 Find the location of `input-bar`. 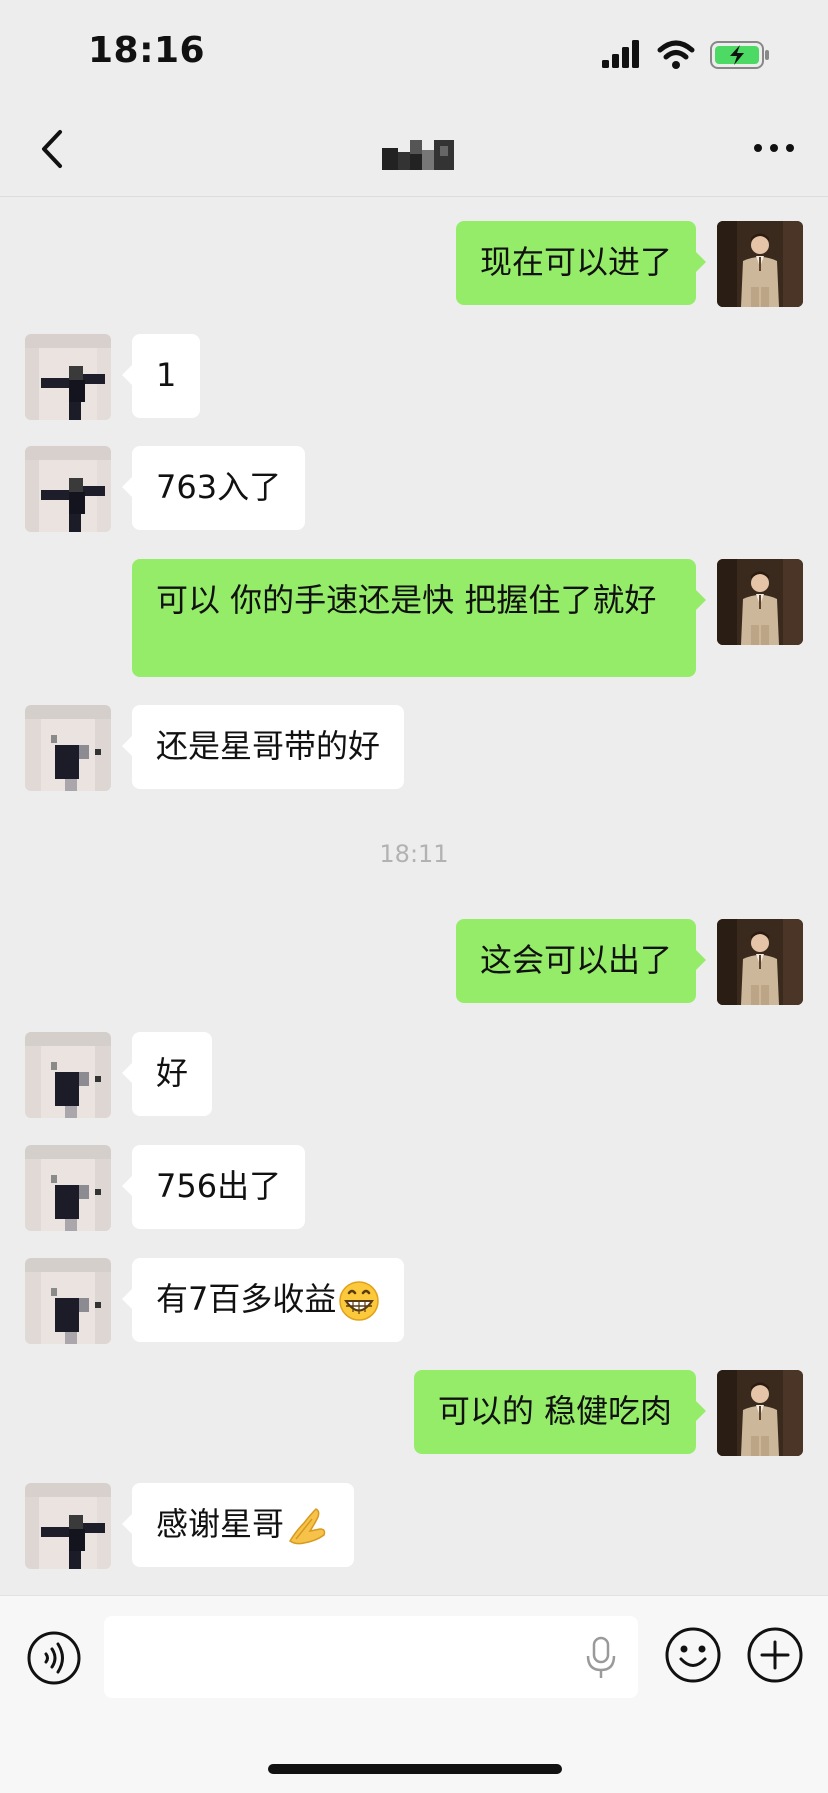

input-bar is located at coordinates (414, 1694).